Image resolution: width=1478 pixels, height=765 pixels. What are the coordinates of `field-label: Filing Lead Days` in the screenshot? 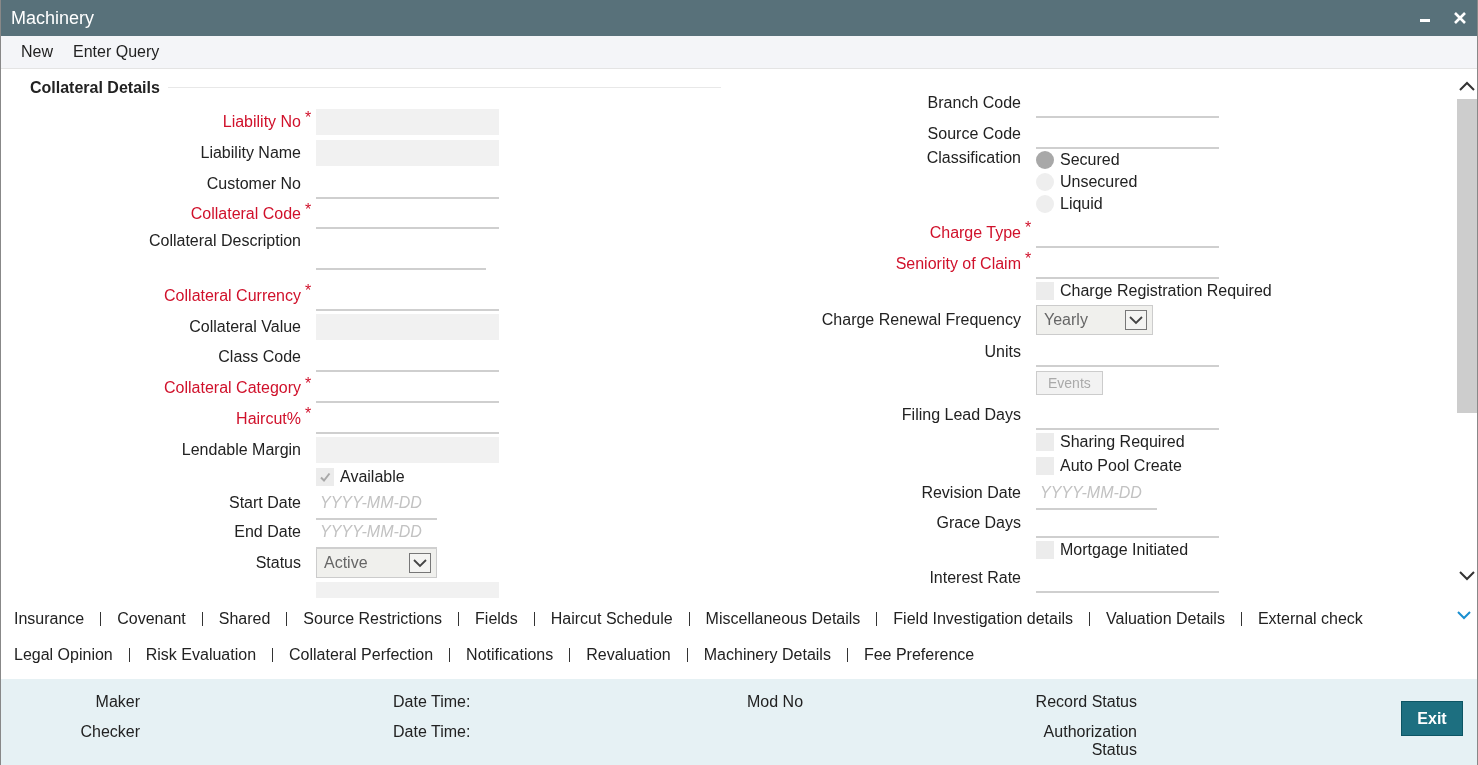 It's located at (960, 414).